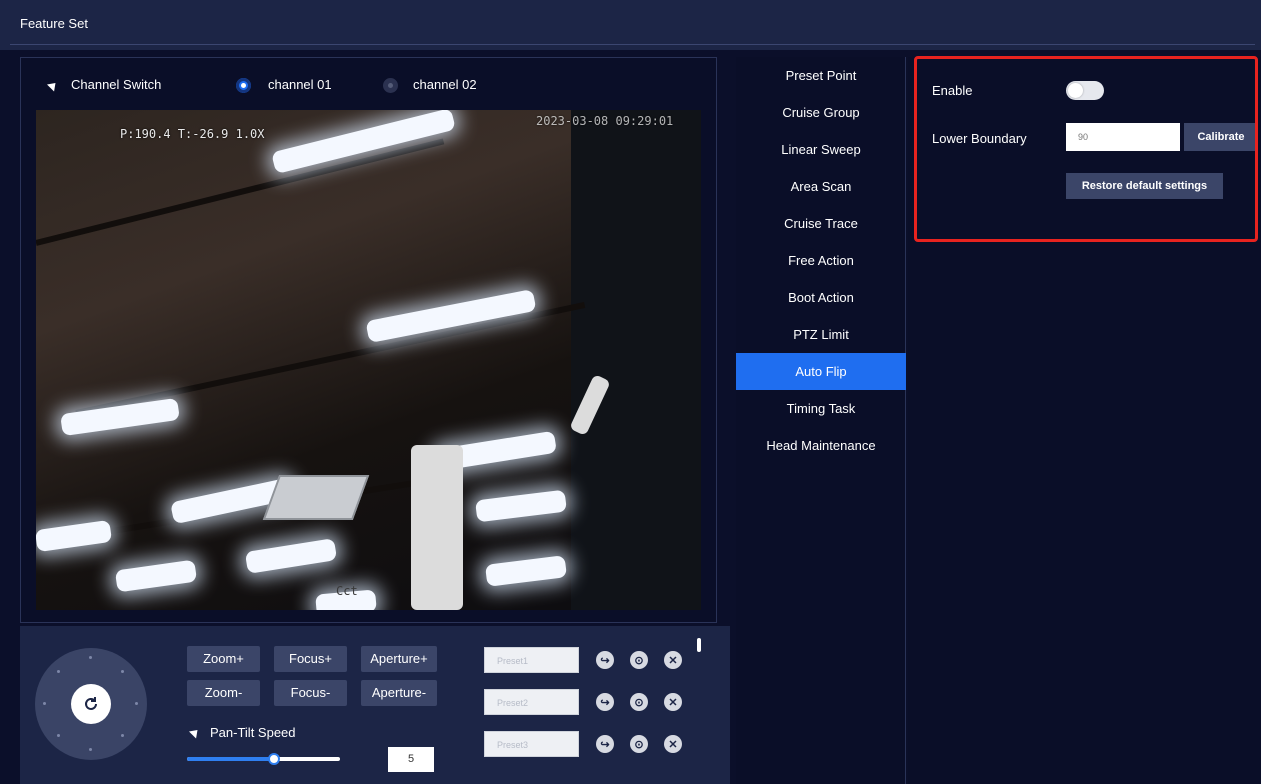 The image size is (1261, 784). Describe the element at coordinates (632, 44) in the screenshot. I see `header-divider` at that location.